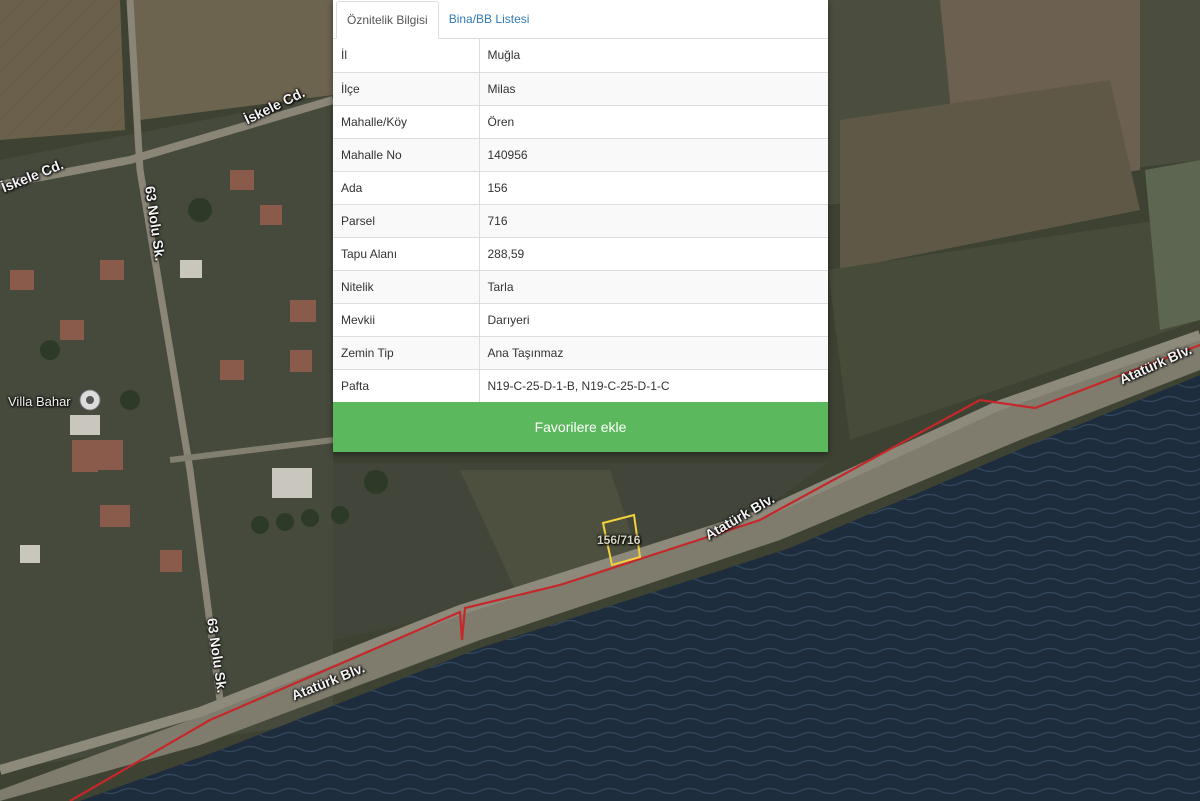 This screenshot has width=1200, height=801. I want to click on attr-value: 288,59, so click(653, 253).